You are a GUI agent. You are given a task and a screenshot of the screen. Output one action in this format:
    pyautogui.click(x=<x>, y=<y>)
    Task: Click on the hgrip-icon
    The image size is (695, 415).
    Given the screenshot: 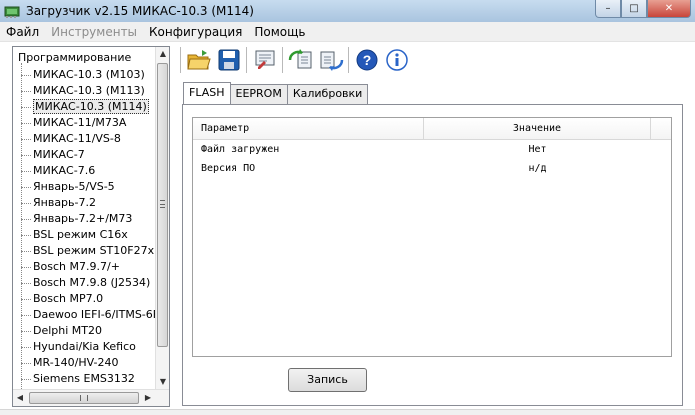 What is the action you would take?
    pyautogui.click(x=84, y=398)
    